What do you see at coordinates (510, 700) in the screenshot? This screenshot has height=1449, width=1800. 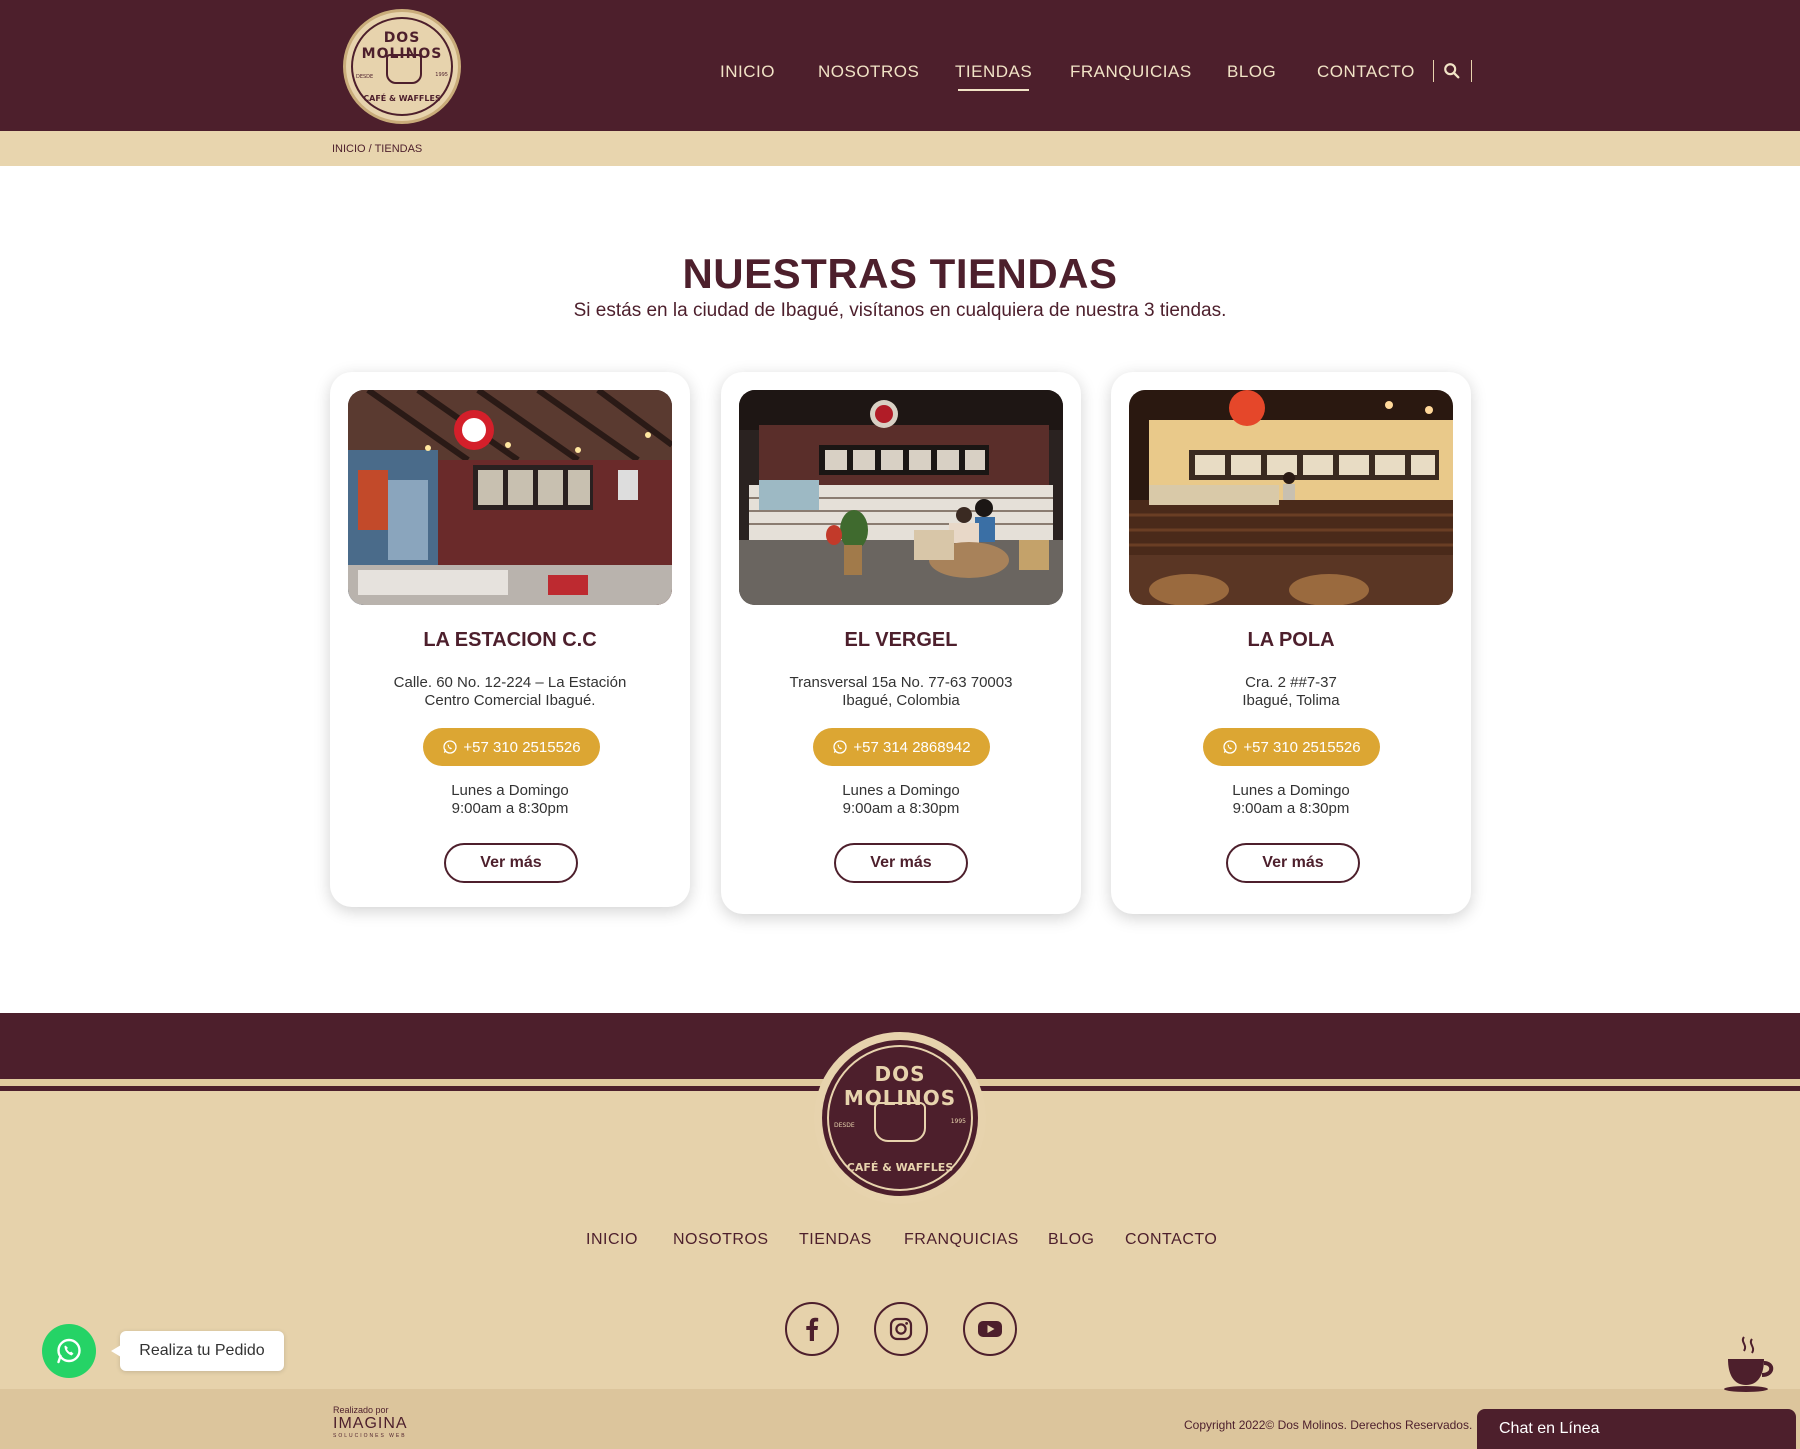 I see `store-address-line: Centro Comercial Ibagué.` at bounding box center [510, 700].